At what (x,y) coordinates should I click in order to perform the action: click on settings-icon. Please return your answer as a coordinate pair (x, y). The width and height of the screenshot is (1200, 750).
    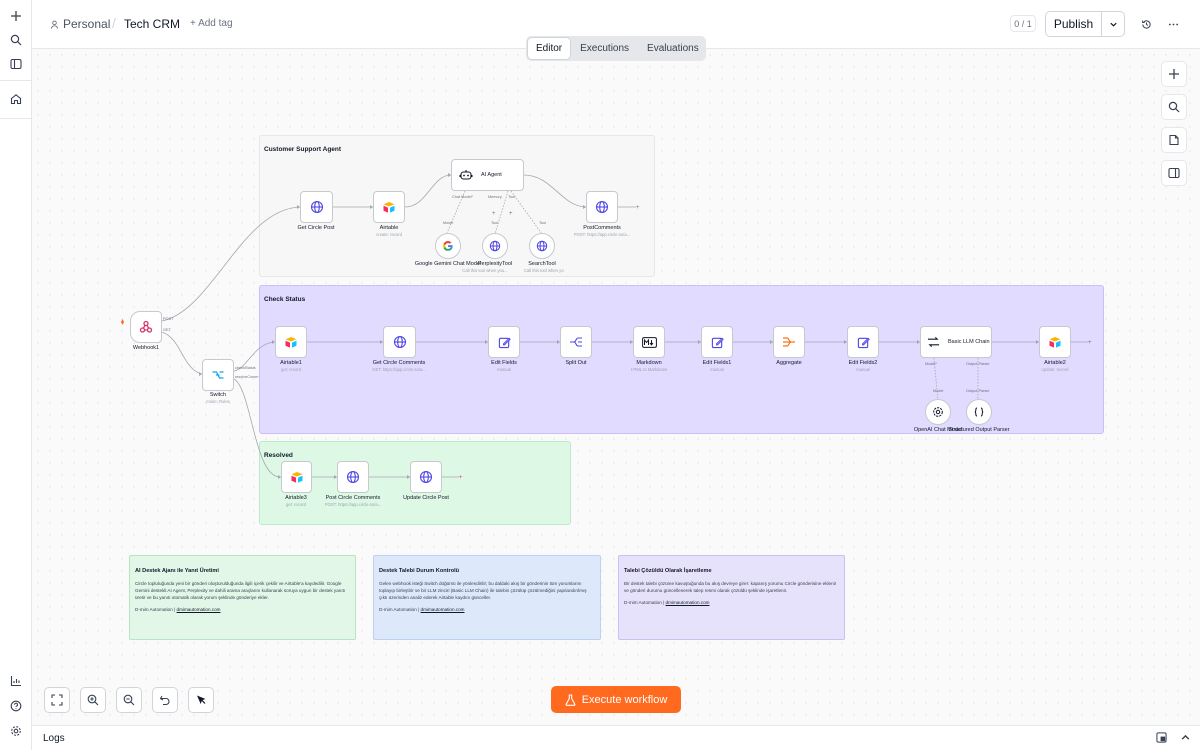
    Looking at the image, I should click on (16, 731).